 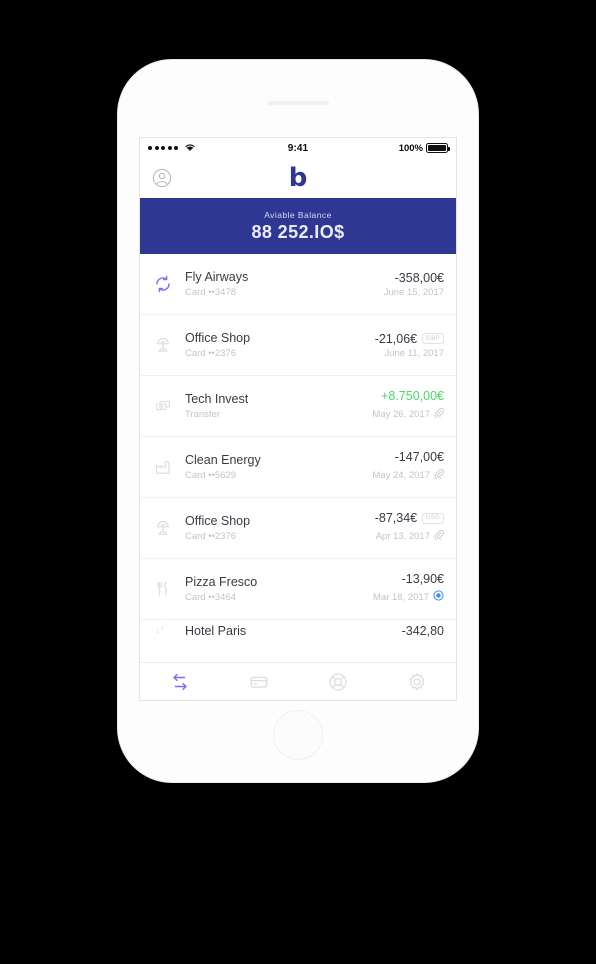 What do you see at coordinates (298, 103) in the screenshot?
I see `earpiece-speaker` at bounding box center [298, 103].